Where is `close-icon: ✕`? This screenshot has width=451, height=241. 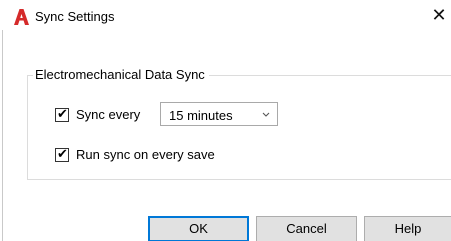
close-icon: ✕ is located at coordinates (439, 15).